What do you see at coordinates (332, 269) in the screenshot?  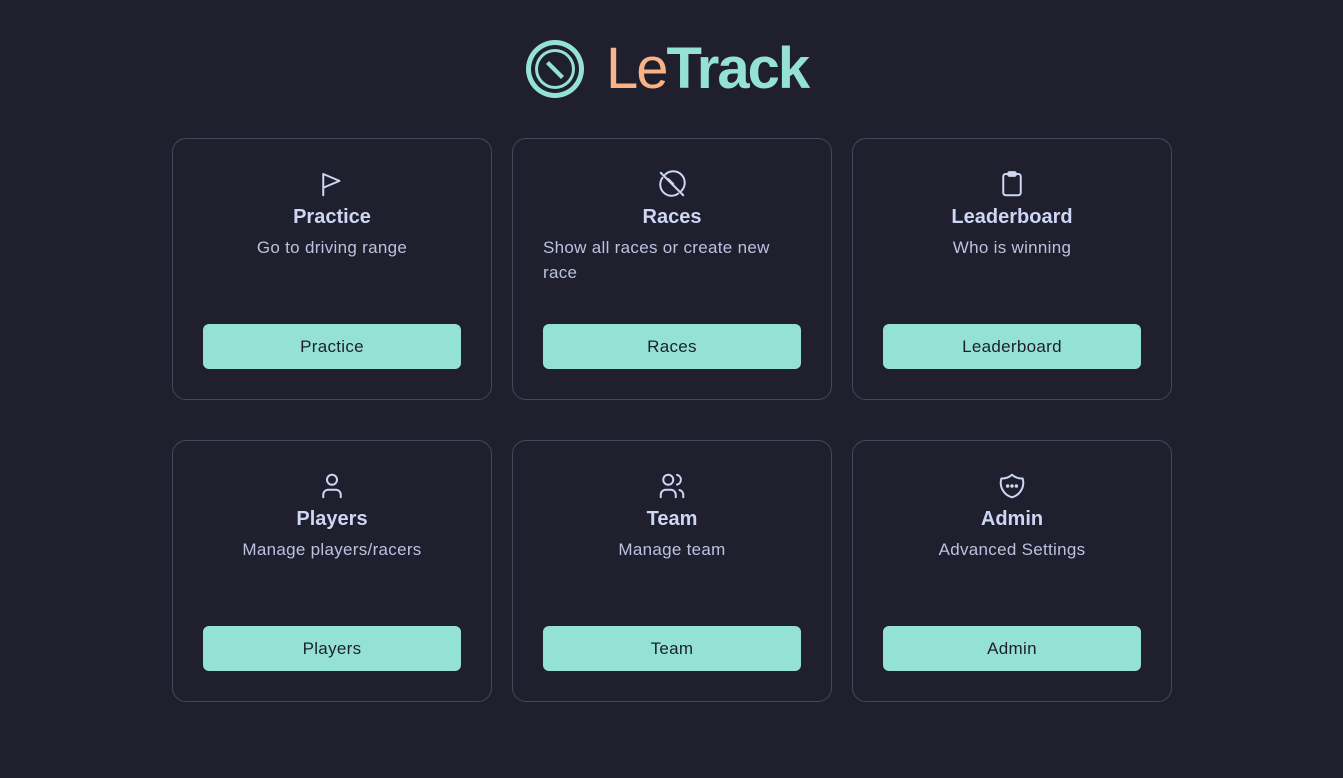 I see `practice-card: Practice Go to driving range Practice` at bounding box center [332, 269].